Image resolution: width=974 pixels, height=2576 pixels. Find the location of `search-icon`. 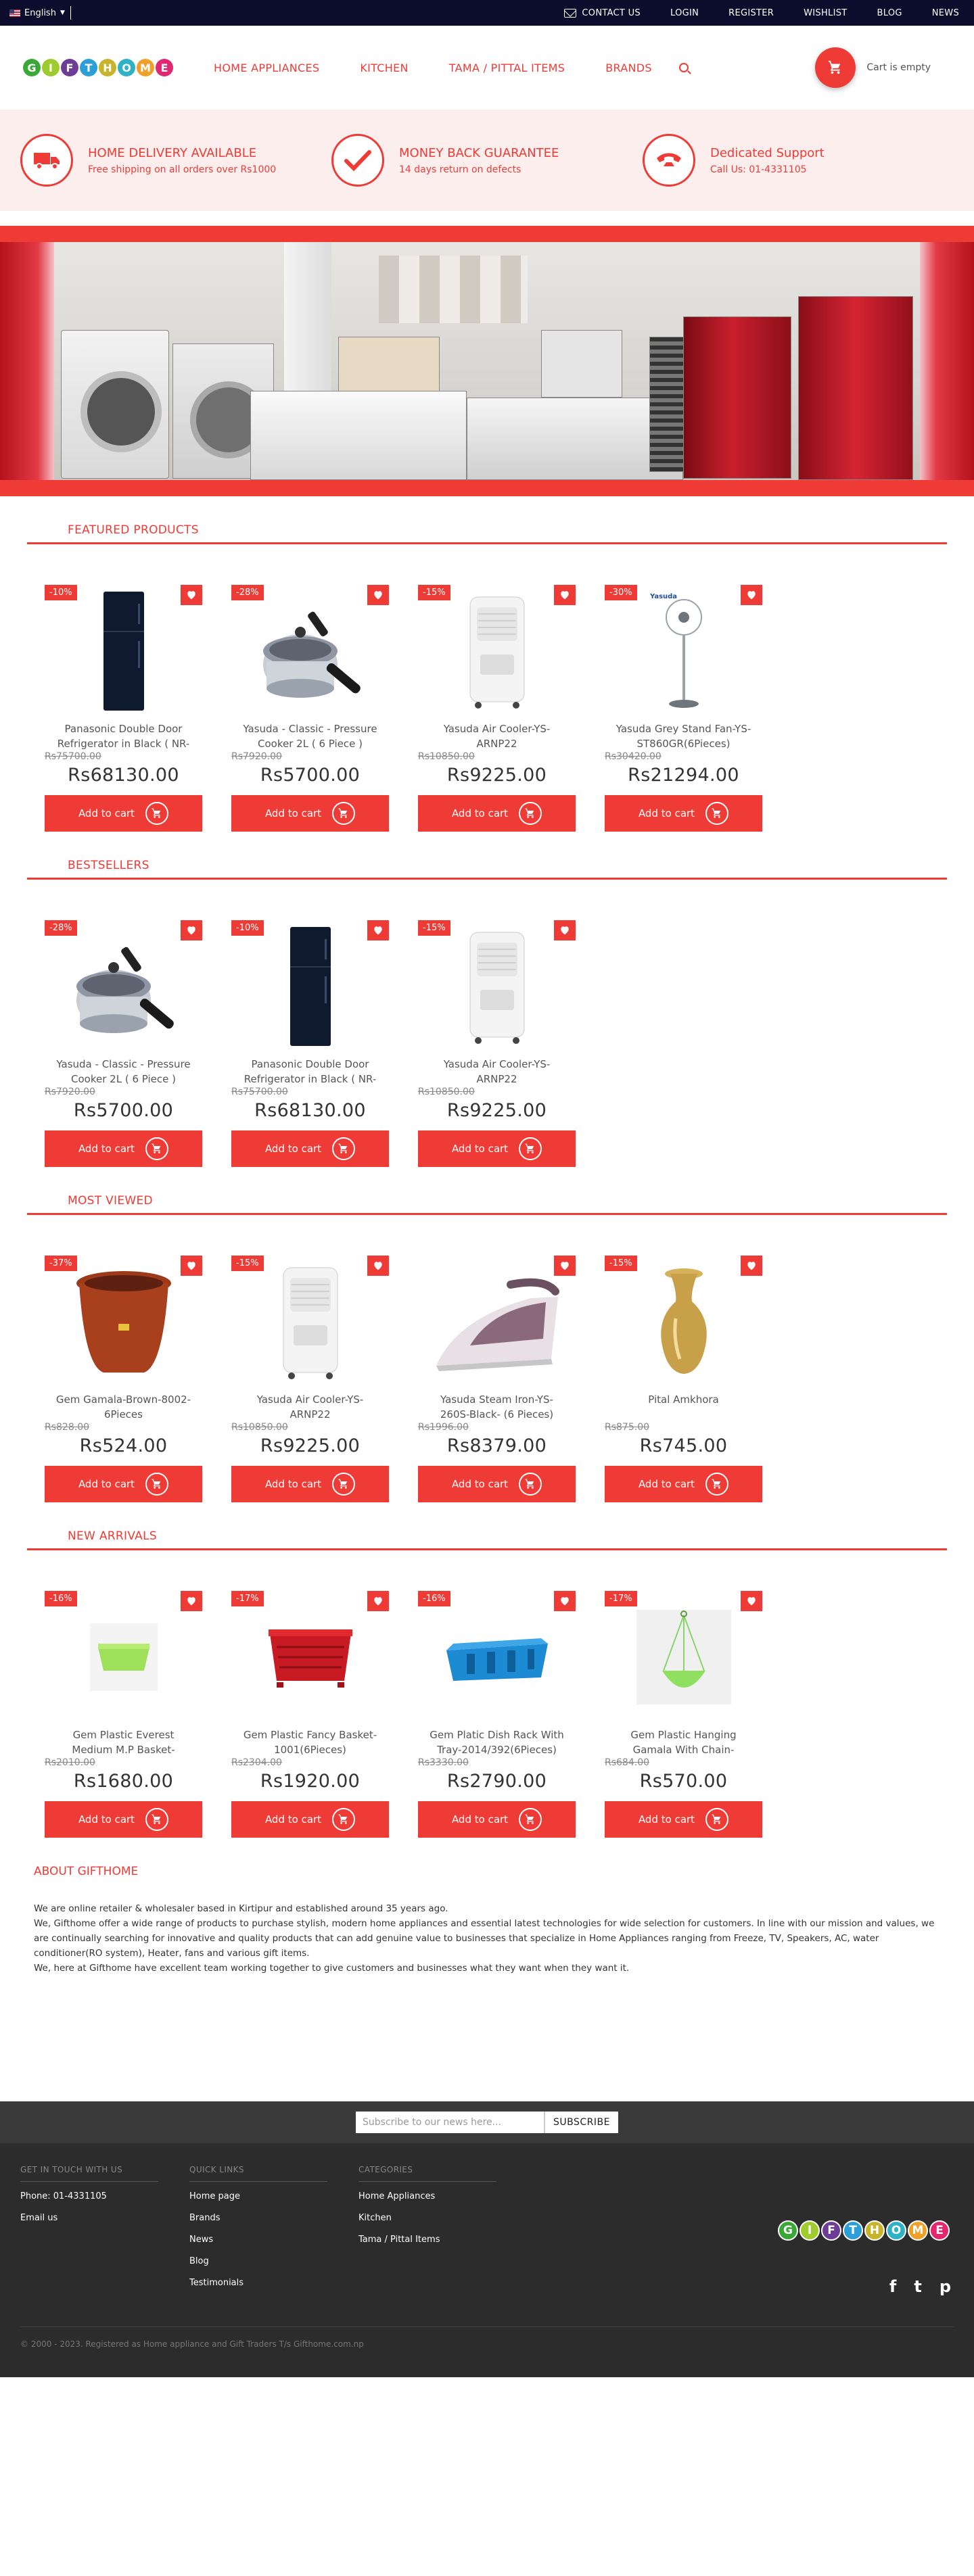

search-icon is located at coordinates (683, 67).